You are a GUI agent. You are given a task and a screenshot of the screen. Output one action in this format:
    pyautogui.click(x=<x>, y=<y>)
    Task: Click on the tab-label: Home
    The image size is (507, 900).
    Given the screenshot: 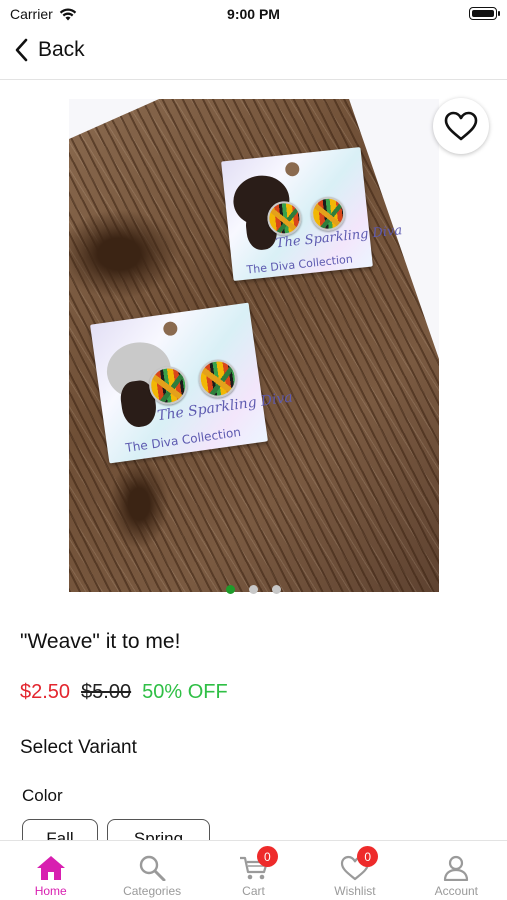 What is the action you would take?
    pyautogui.click(x=50, y=891)
    